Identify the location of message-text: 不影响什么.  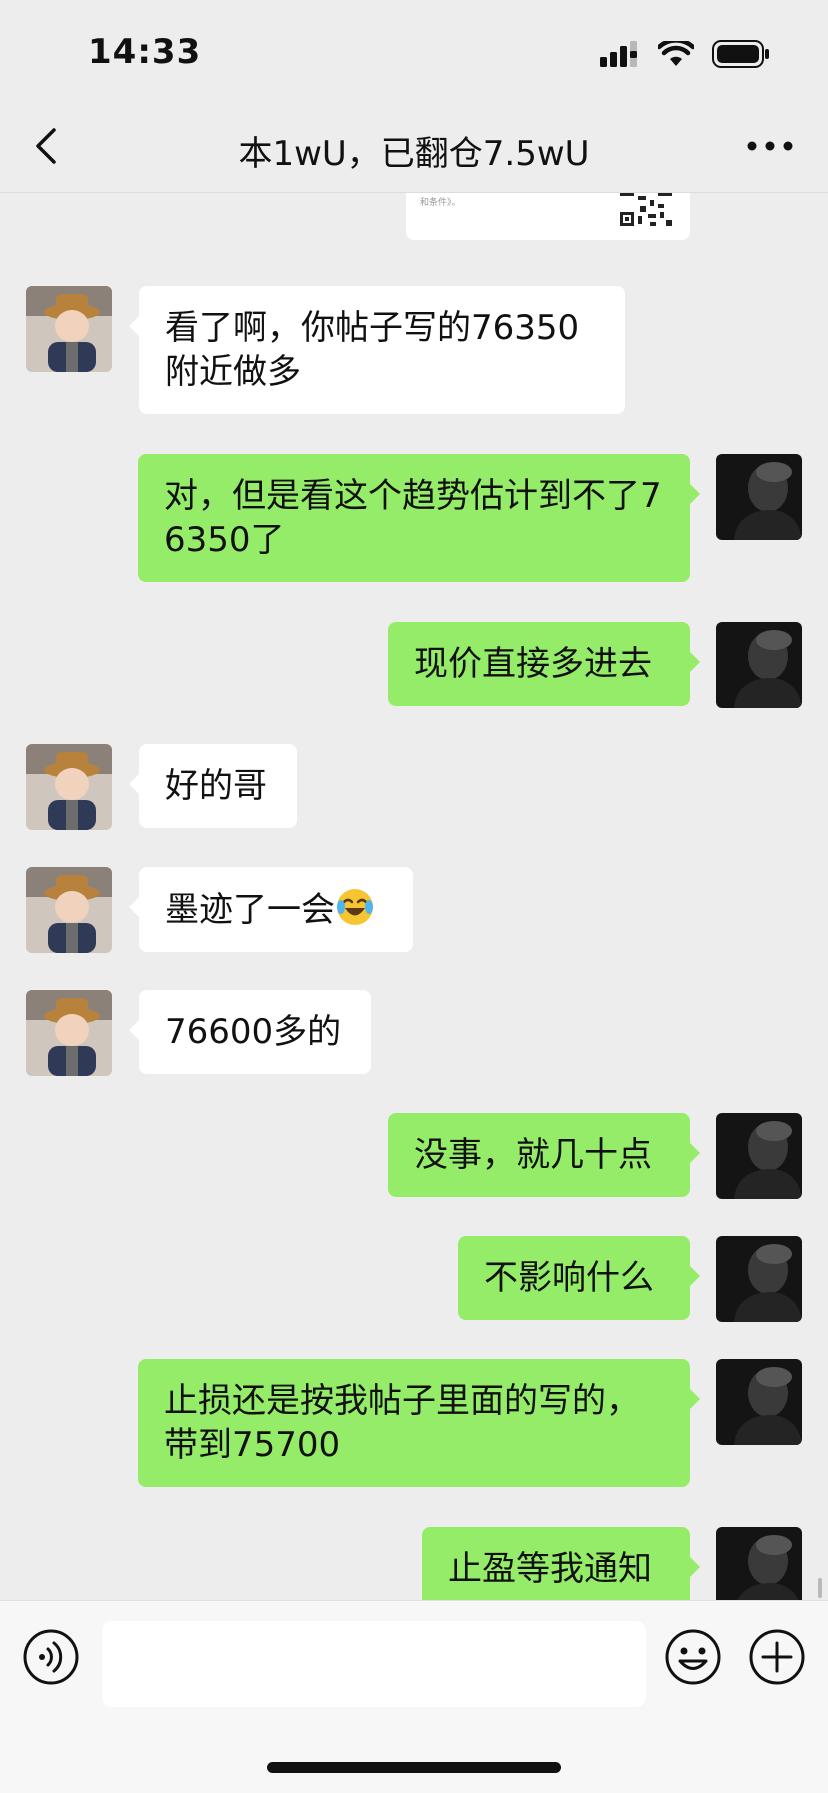
(569, 1278).